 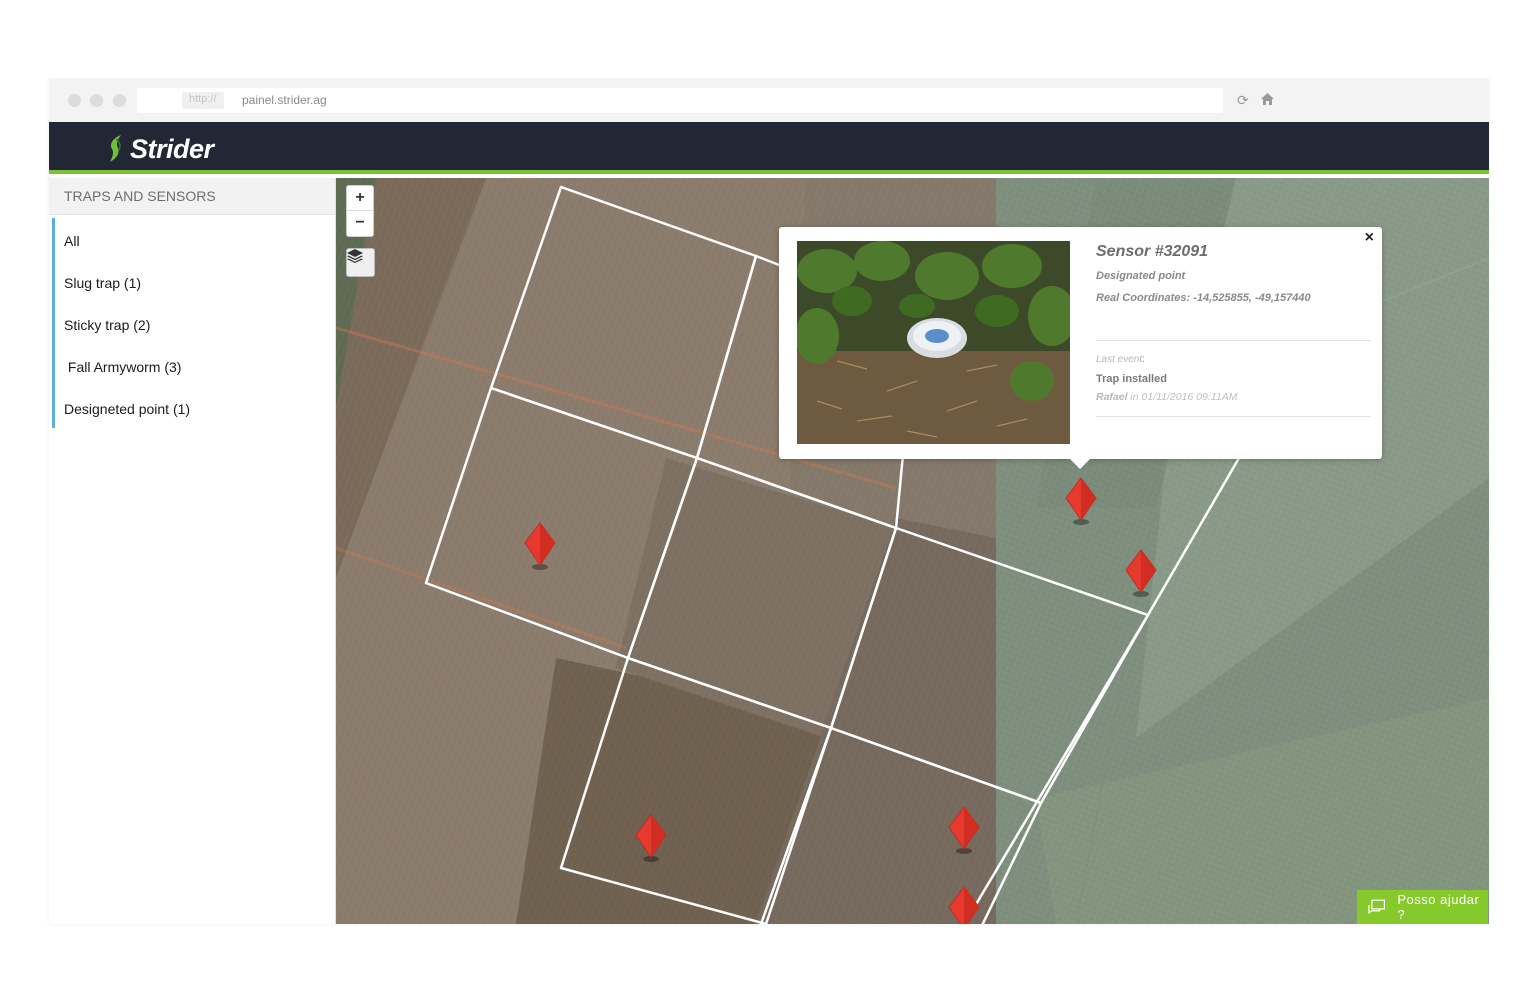 What do you see at coordinates (103, 283) in the screenshot?
I see `filter-label: Slug trap (1)` at bounding box center [103, 283].